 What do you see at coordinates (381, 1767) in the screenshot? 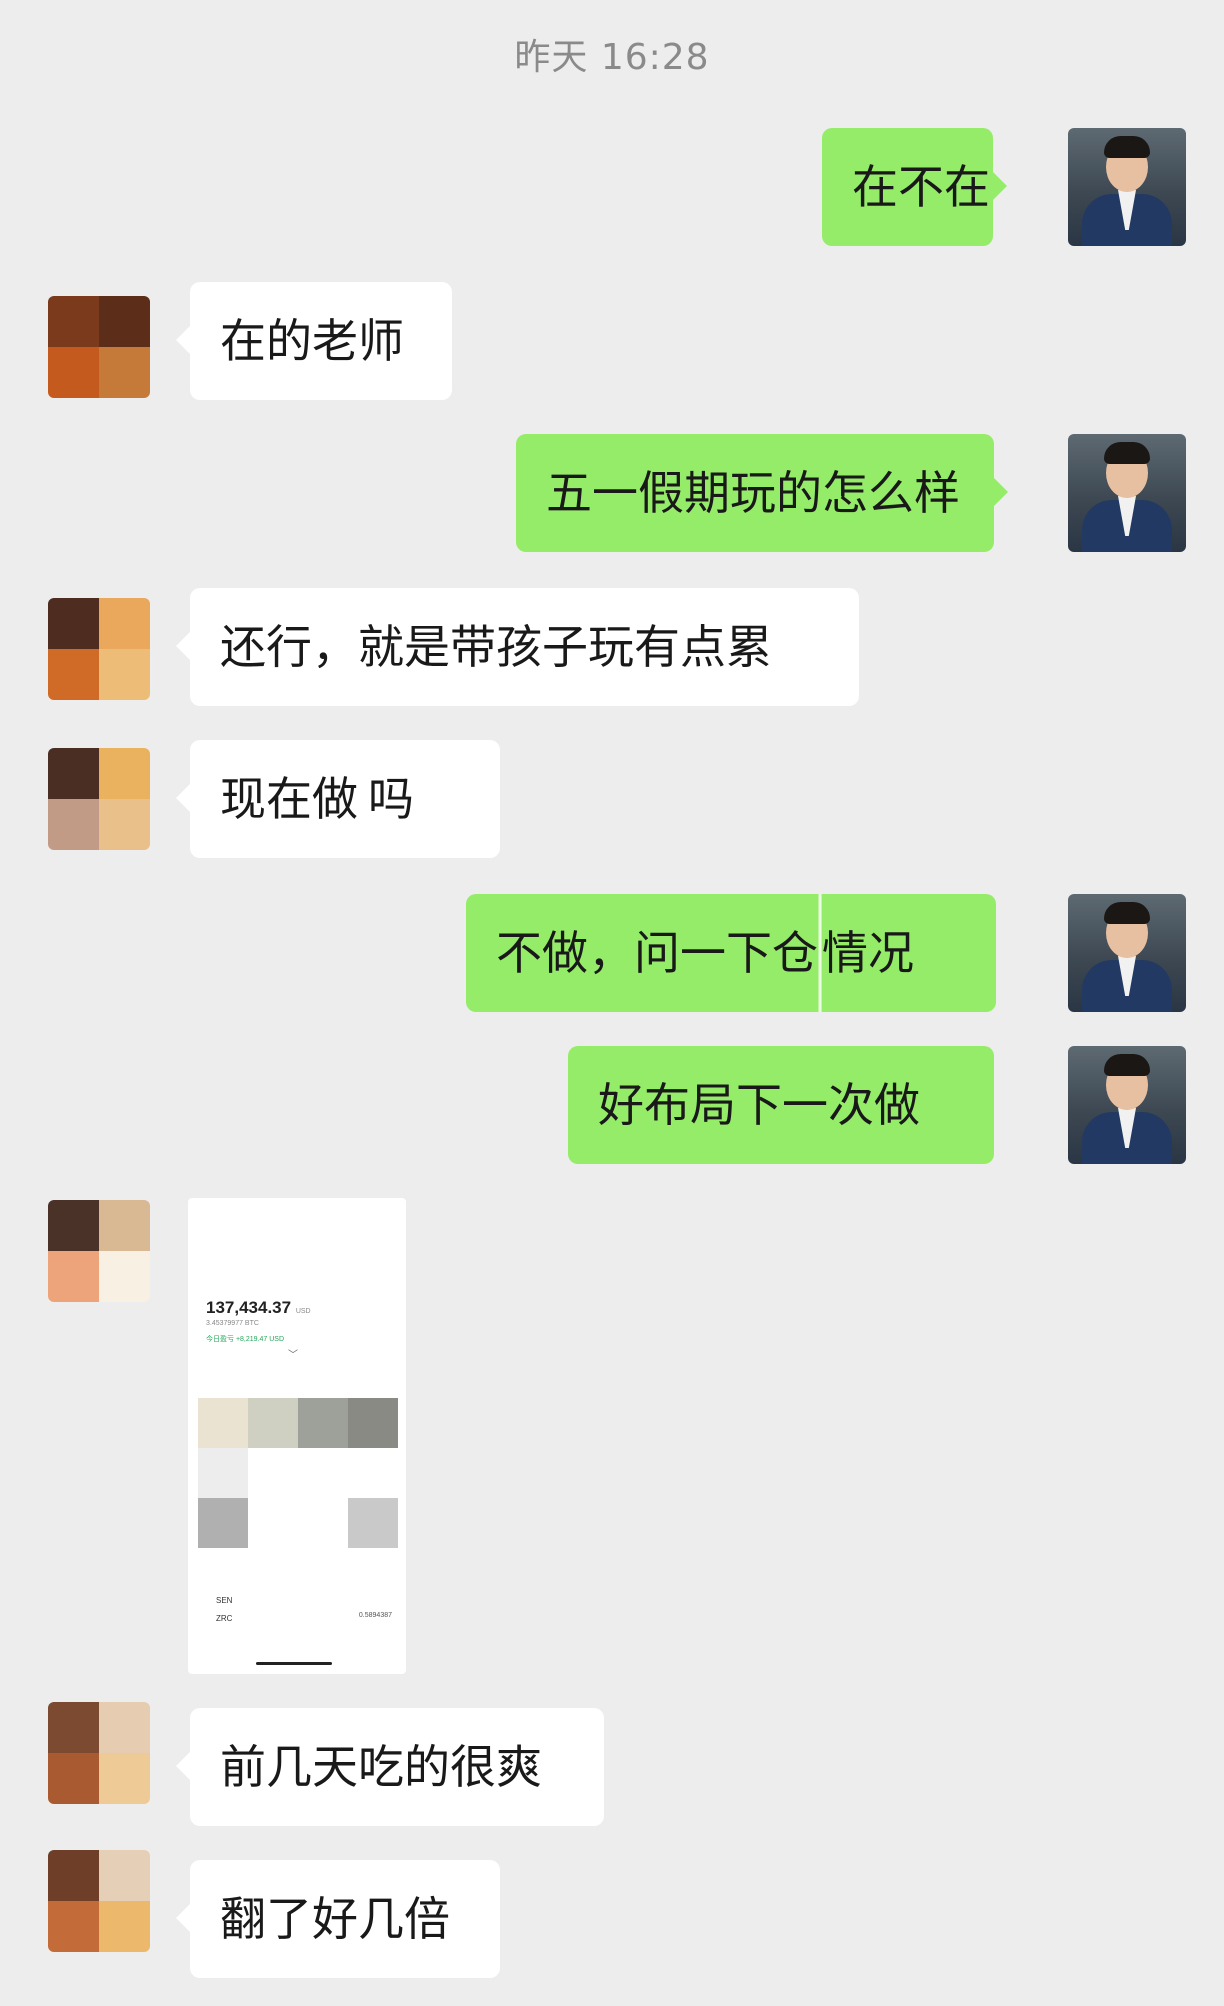
I see `message-text: 前几天吃的很爽` at bounding box center [381, 1767].